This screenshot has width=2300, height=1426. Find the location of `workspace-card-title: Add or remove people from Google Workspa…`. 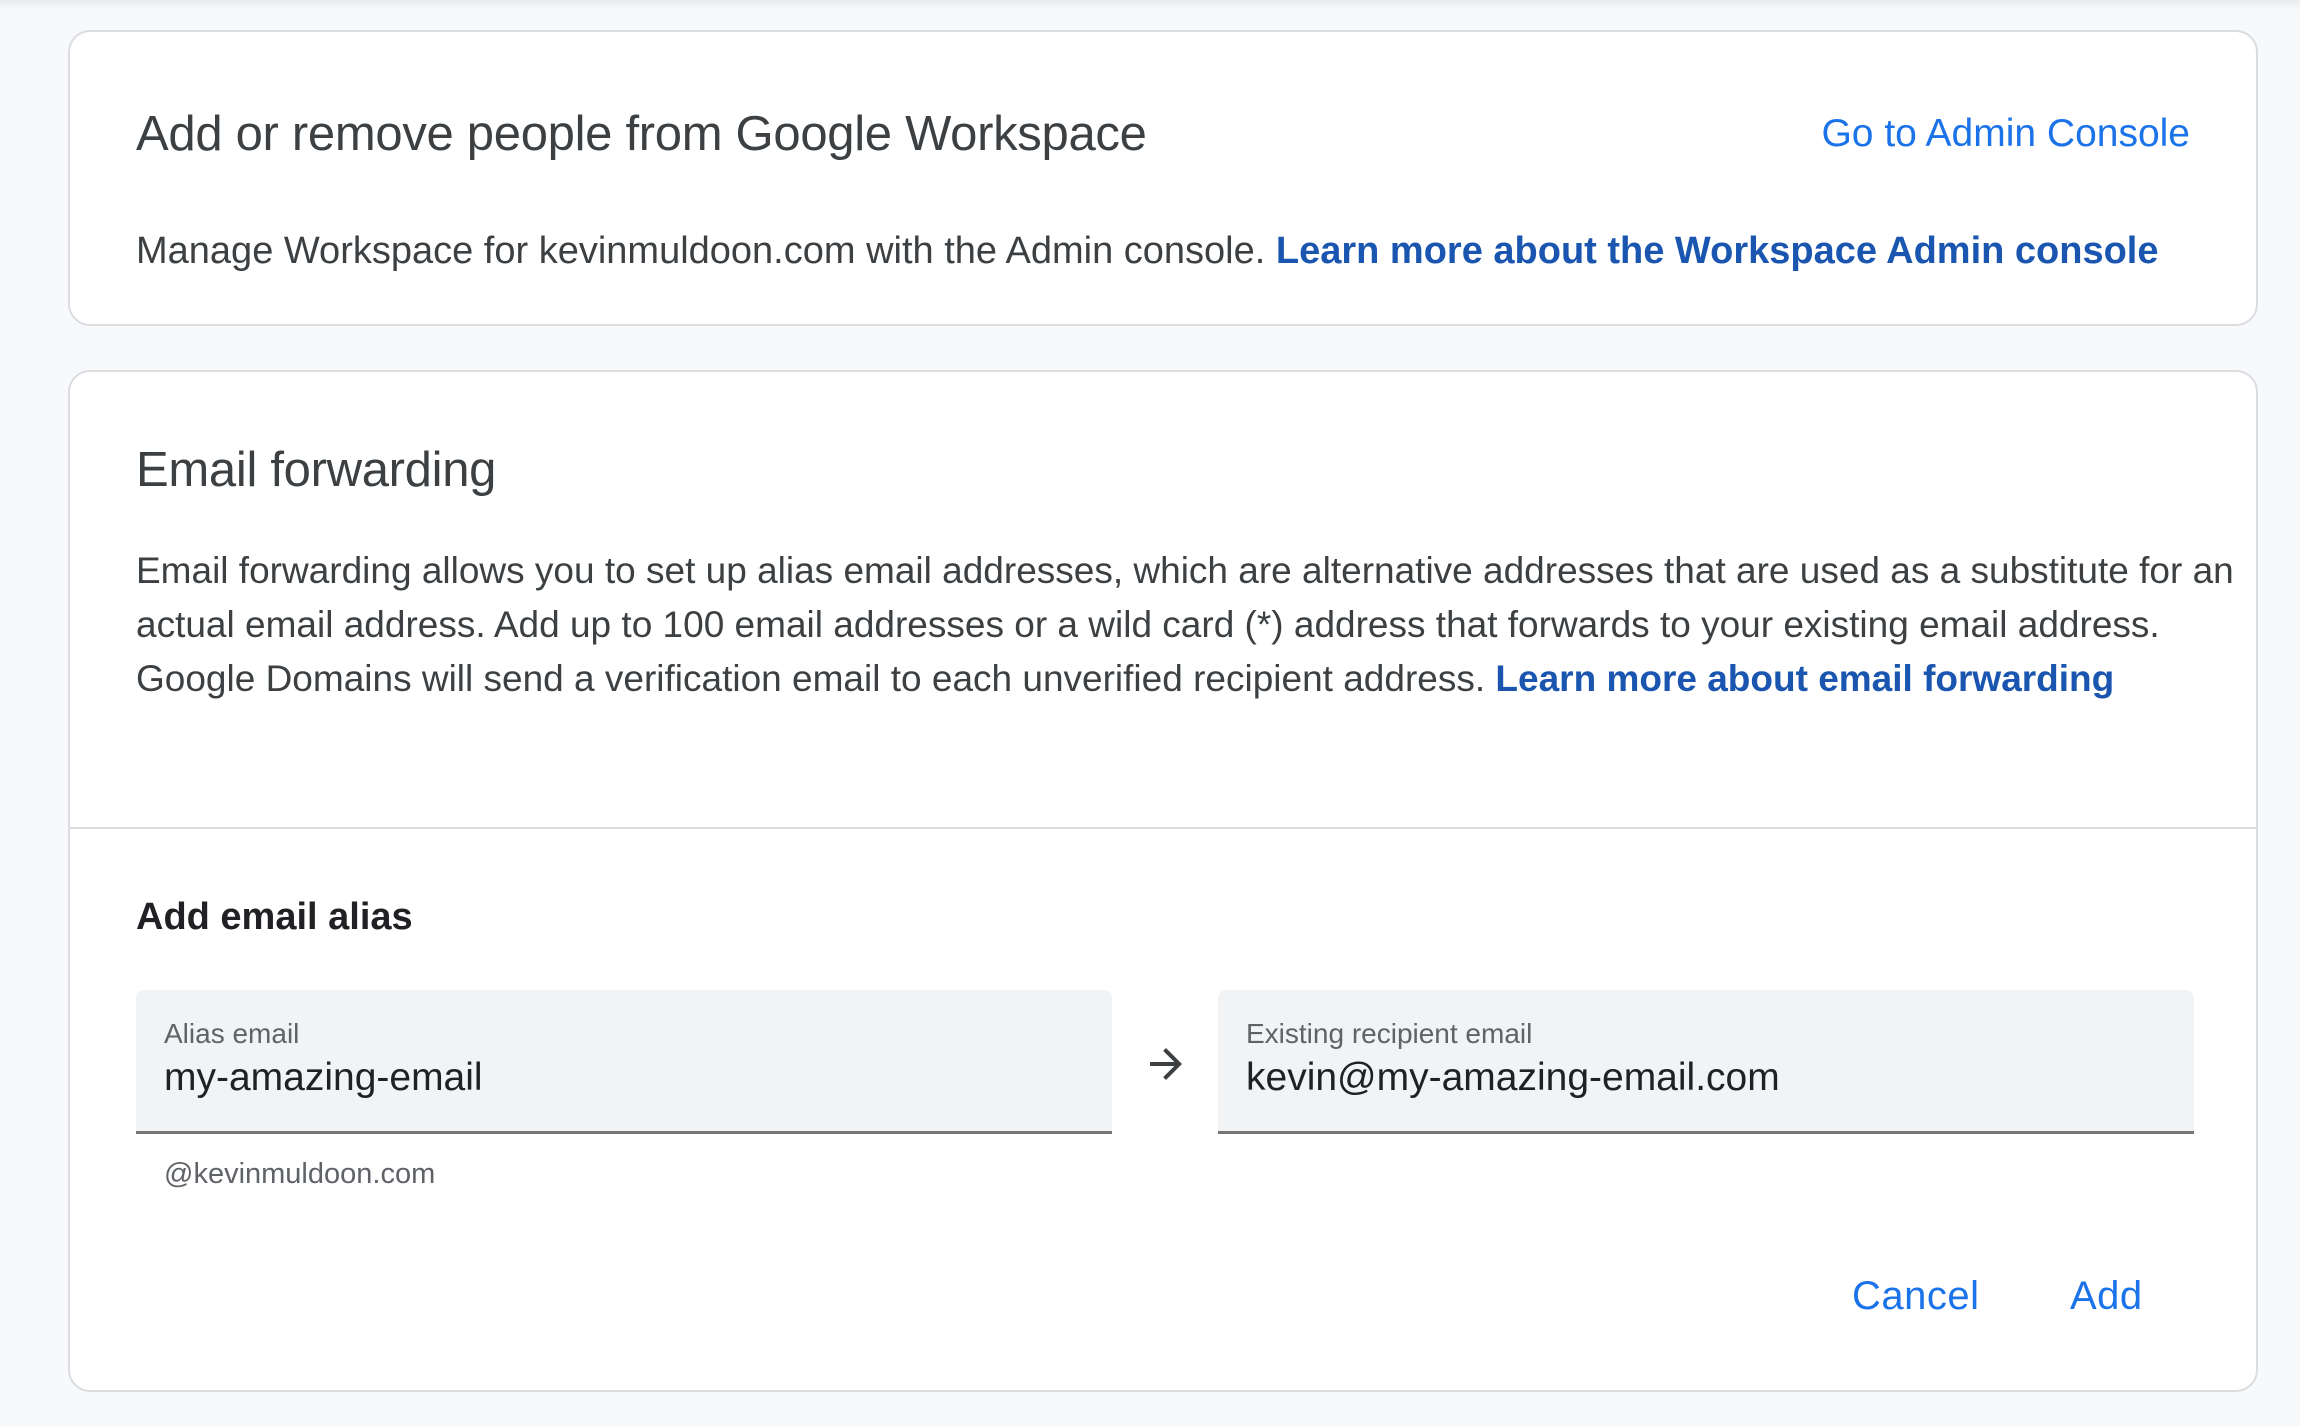

workspace-card-title: Add or remove people from Google Workspa… is located at coordinates (641, 134).